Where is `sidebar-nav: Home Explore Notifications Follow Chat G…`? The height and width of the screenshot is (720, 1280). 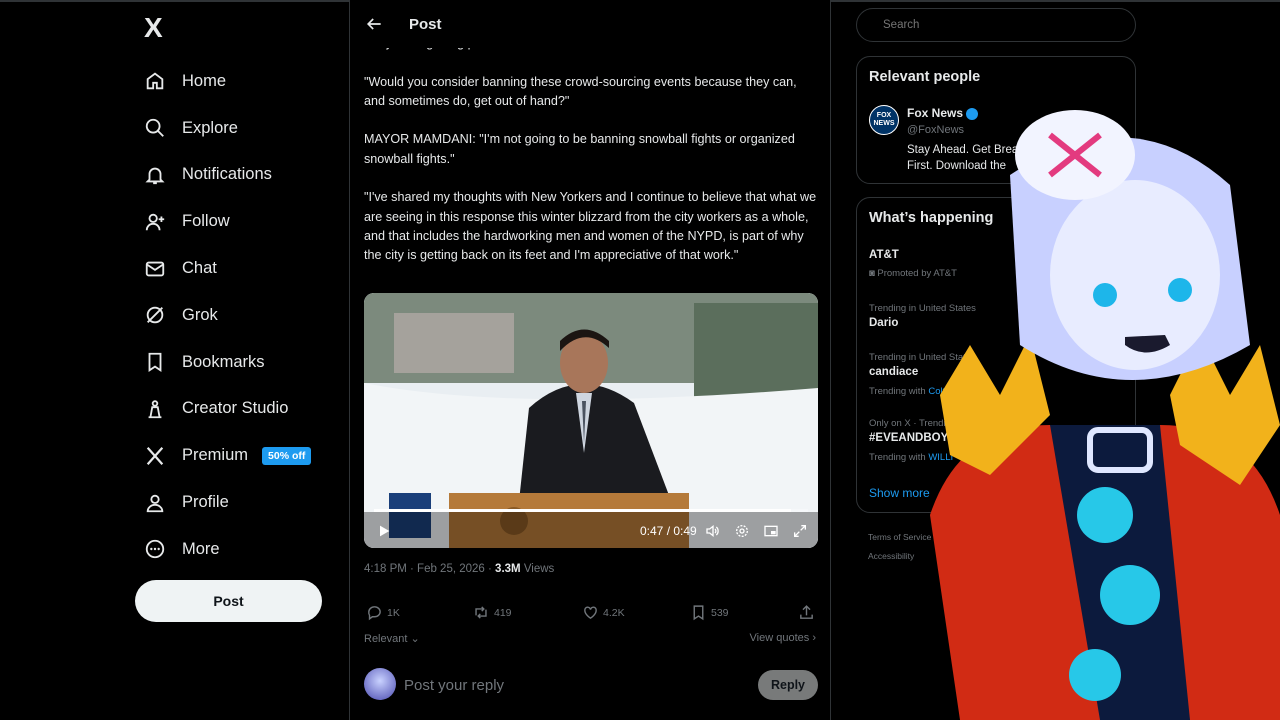 sidebar-nav: Home Explore Notifications Follow Chat G… is located at coordinates (227, 315).